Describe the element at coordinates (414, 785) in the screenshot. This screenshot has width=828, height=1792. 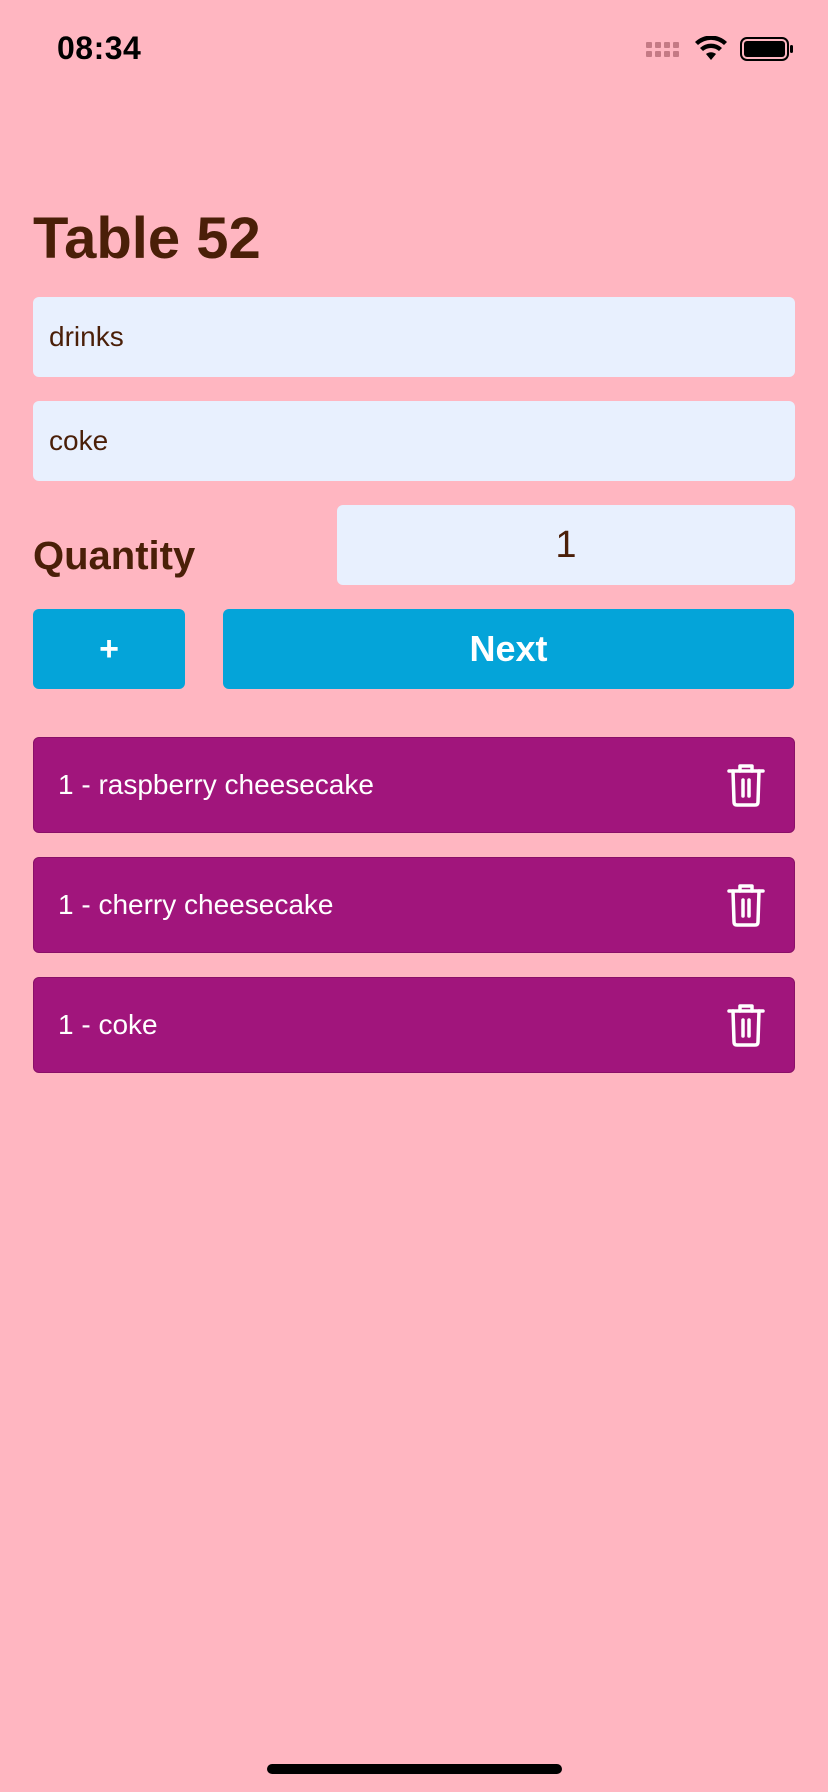
I see `order-item: 1 - raspberry cheesecake` at that location.